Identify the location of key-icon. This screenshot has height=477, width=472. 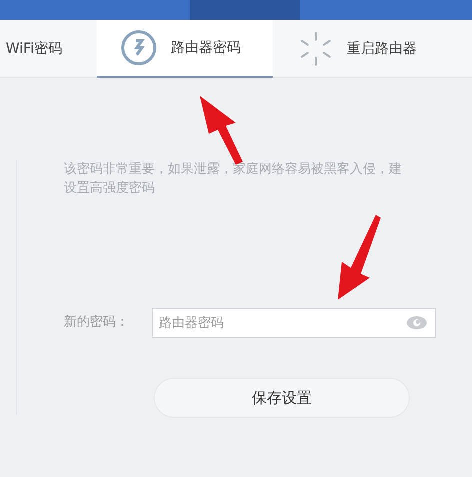
(139, 48).